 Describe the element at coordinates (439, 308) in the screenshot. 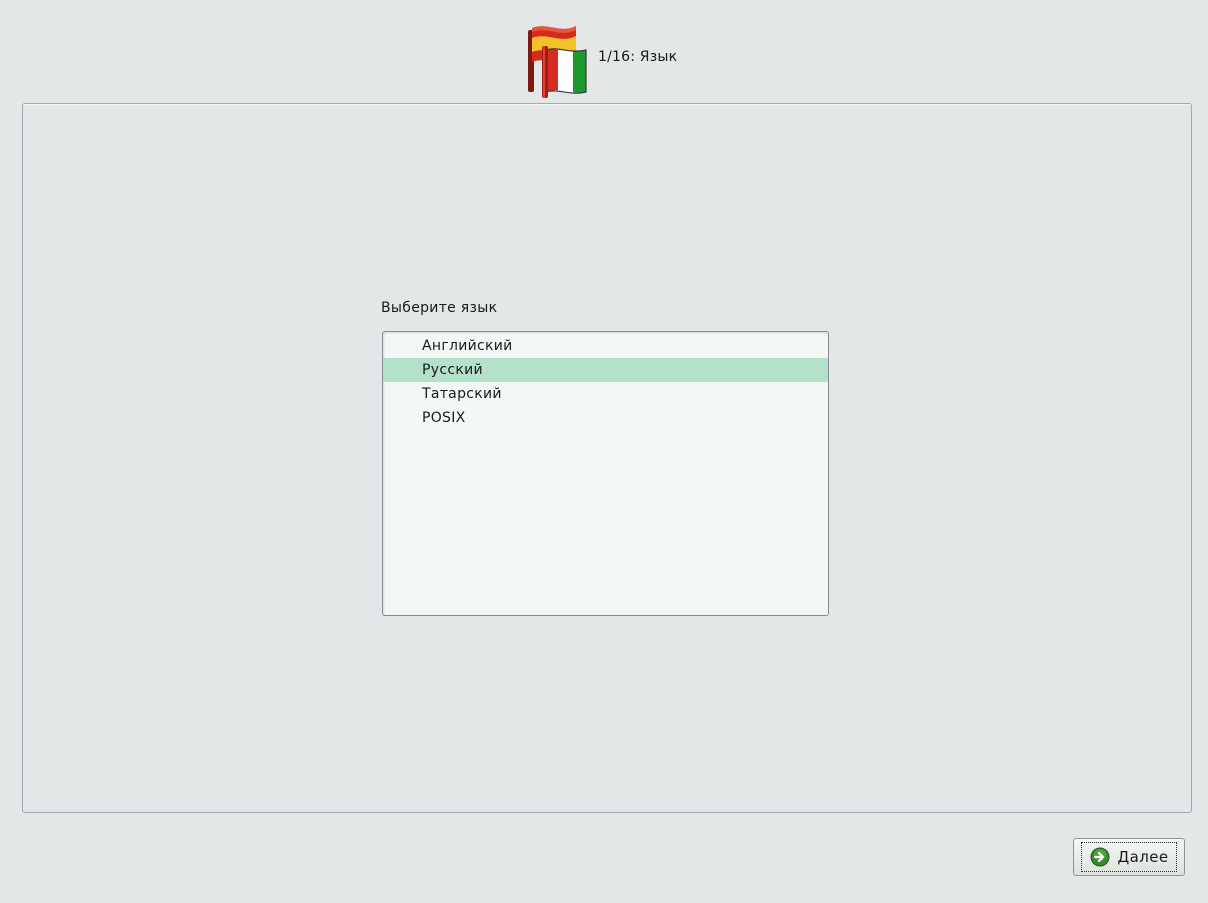

I see `language-list-label: Выберите язык` at that location.